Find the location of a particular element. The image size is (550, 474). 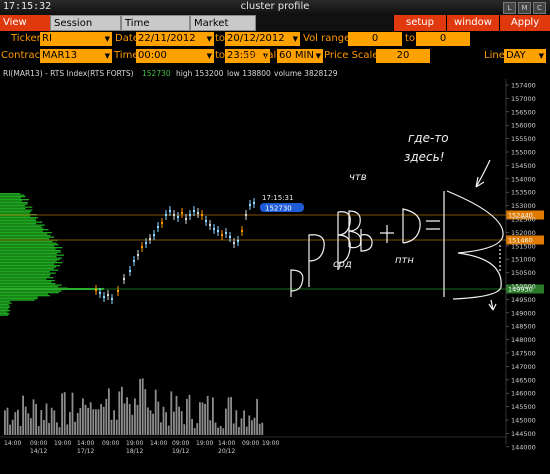

current-time-label: 17:15:31 is located at coordinates (277, 198).